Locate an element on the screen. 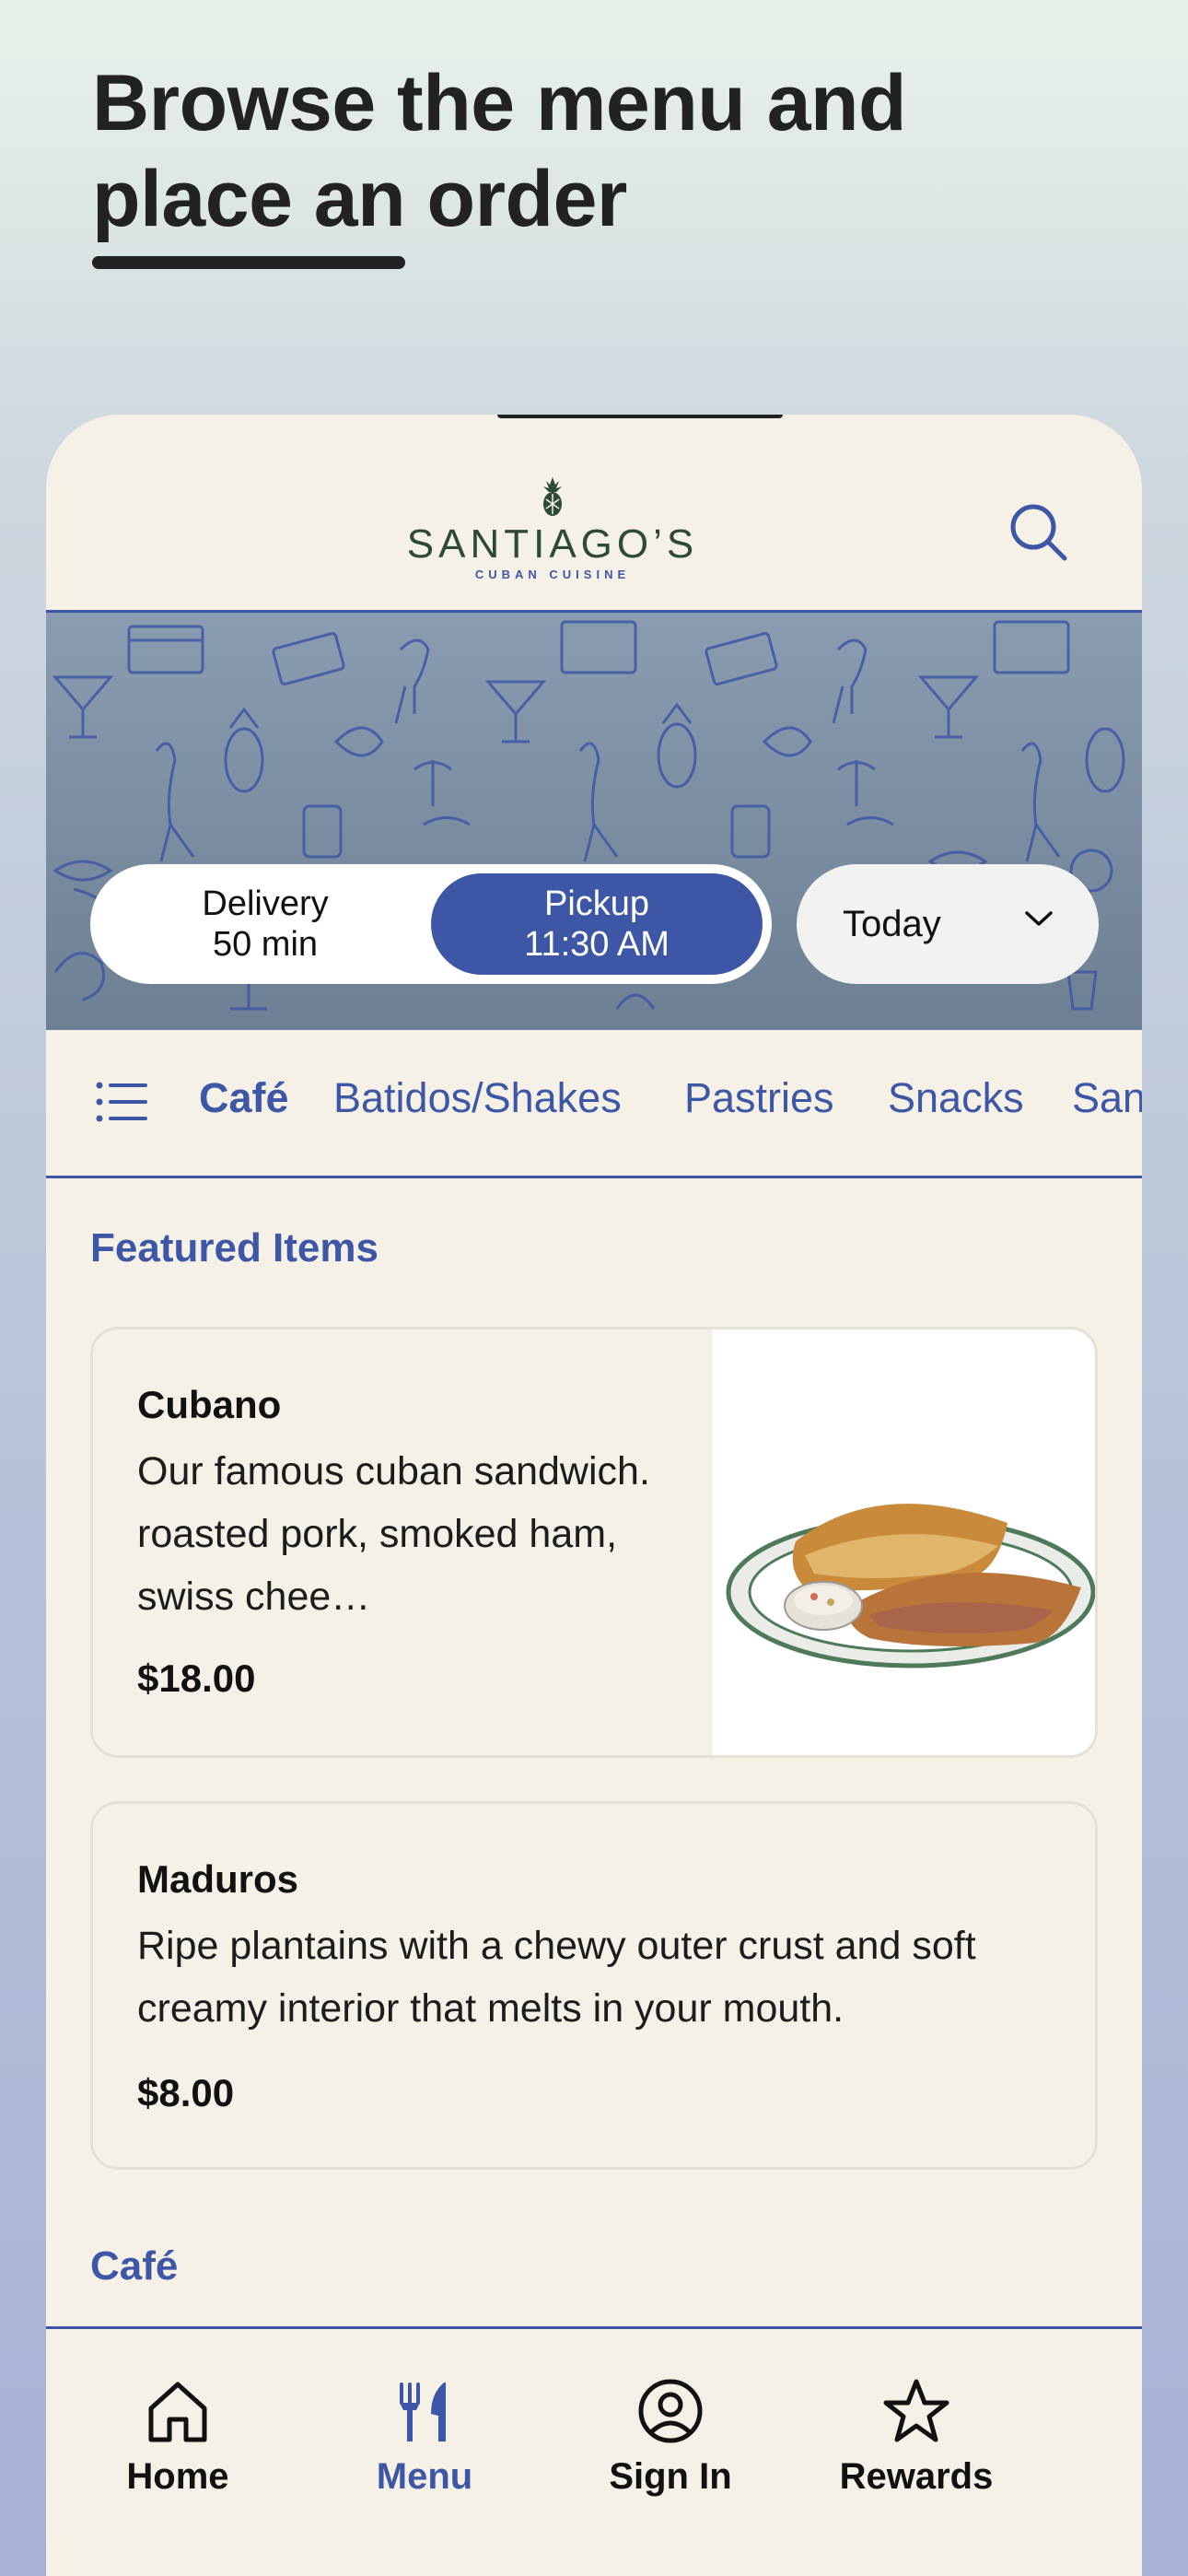 This screenshot has width=1188, height=2576. home-icon is located at coordinates (177, 2412).